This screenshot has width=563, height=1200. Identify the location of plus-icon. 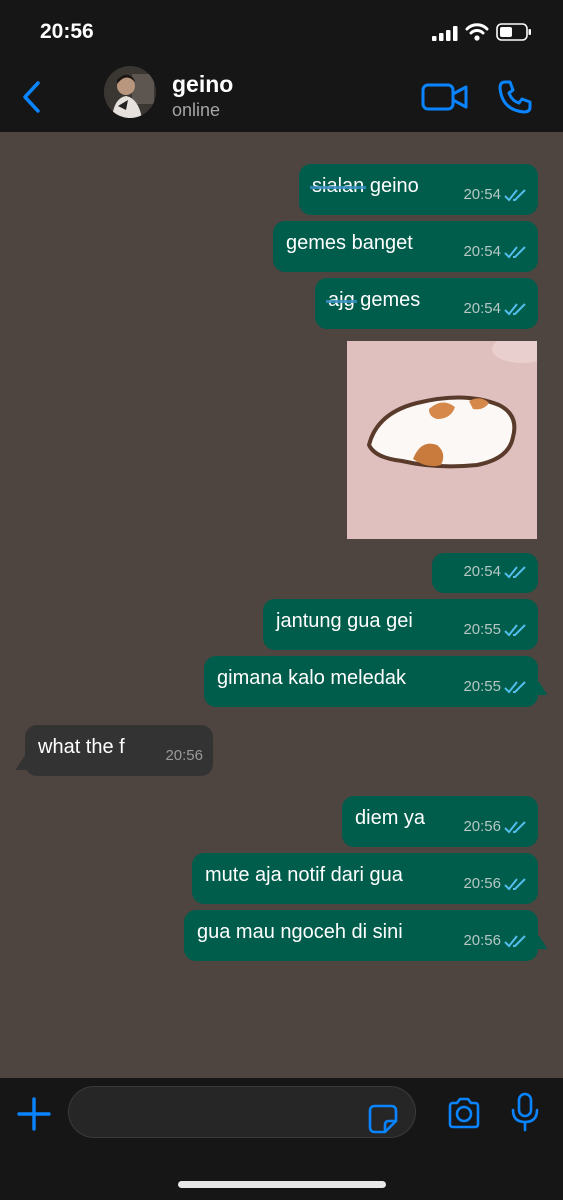
(34, 1114).